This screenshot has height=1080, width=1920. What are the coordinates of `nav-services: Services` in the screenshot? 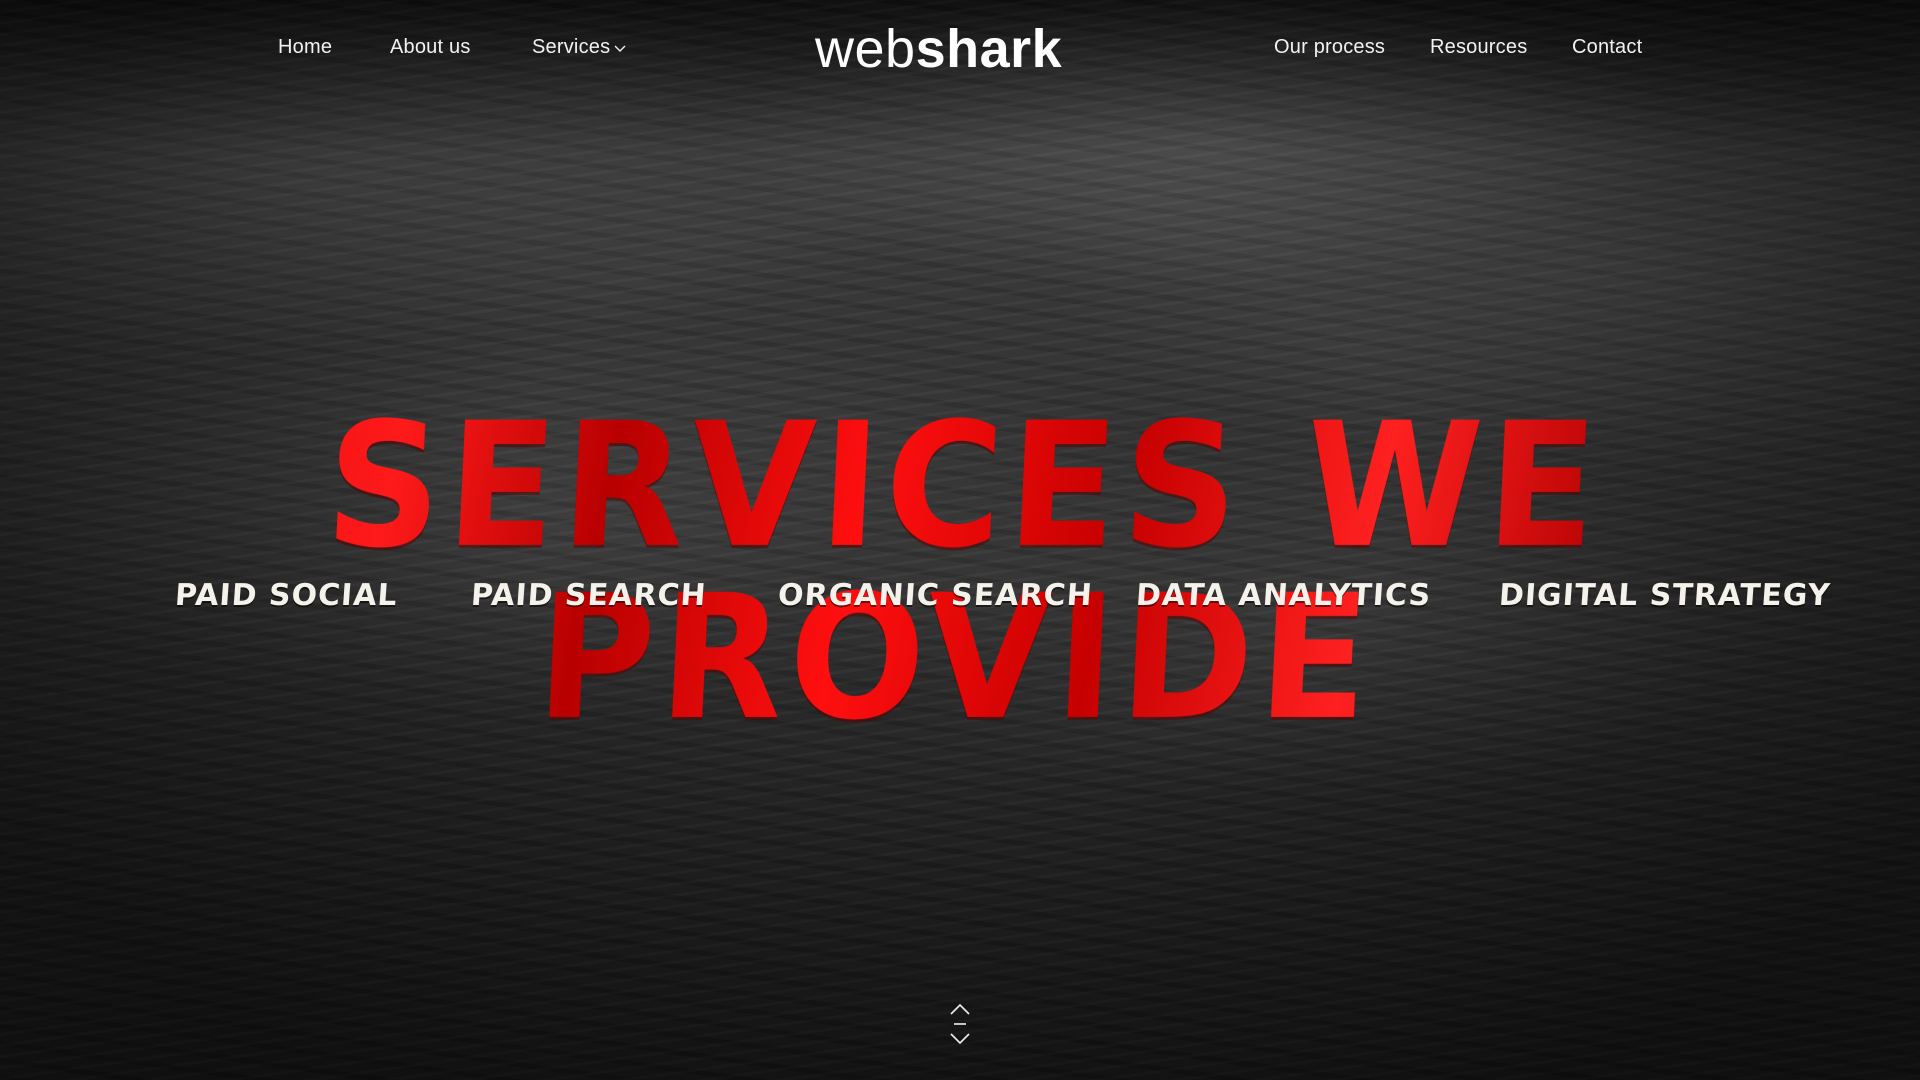 It's located at (579, 47).